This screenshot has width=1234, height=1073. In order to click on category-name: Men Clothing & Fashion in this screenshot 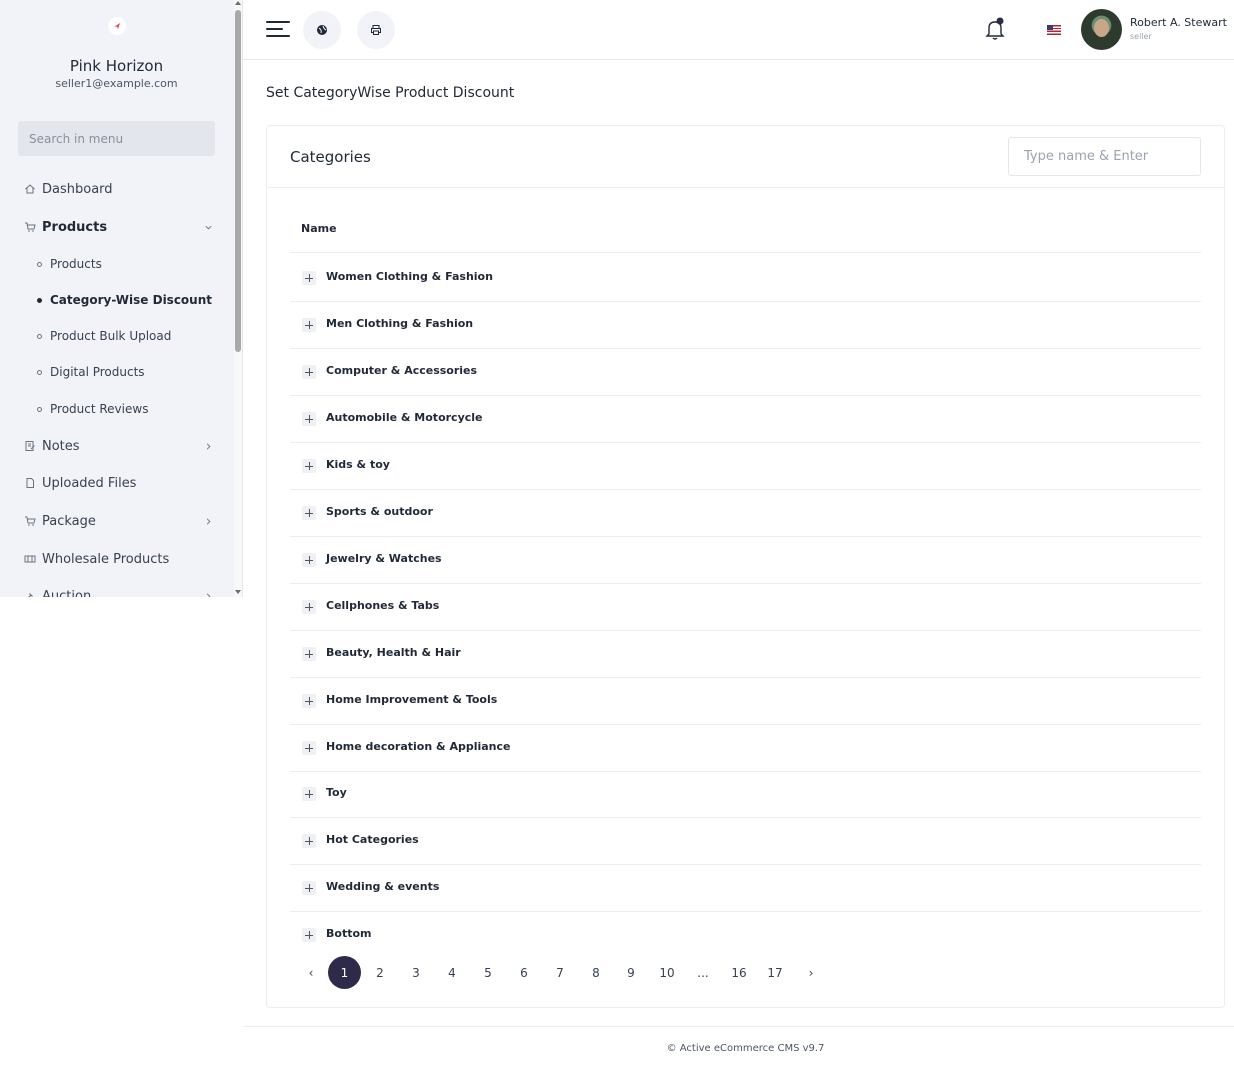, I will do `click(400, 323)`.